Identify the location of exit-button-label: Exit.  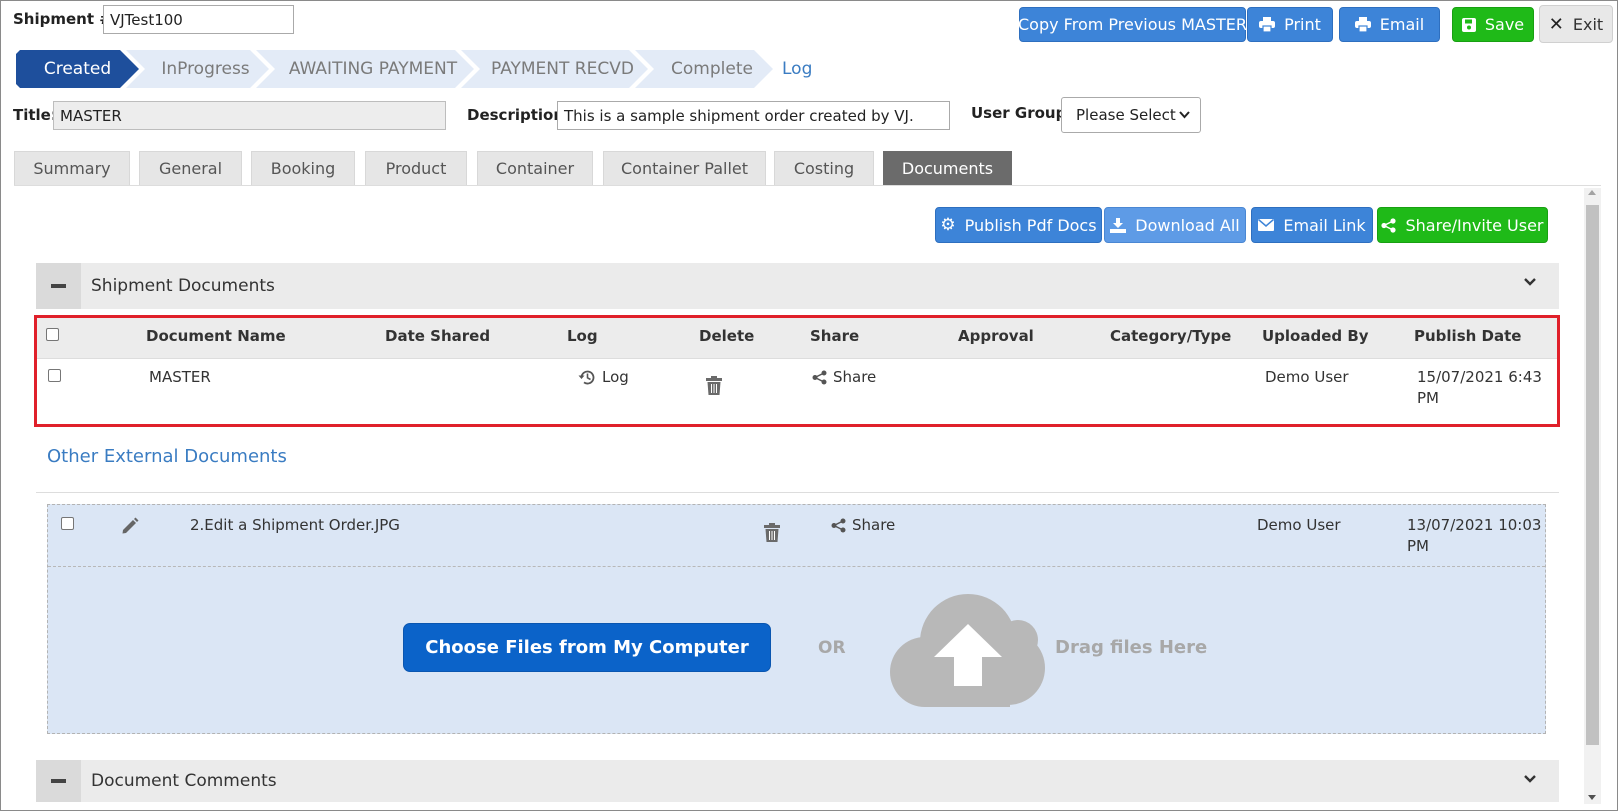
(1588, 24).